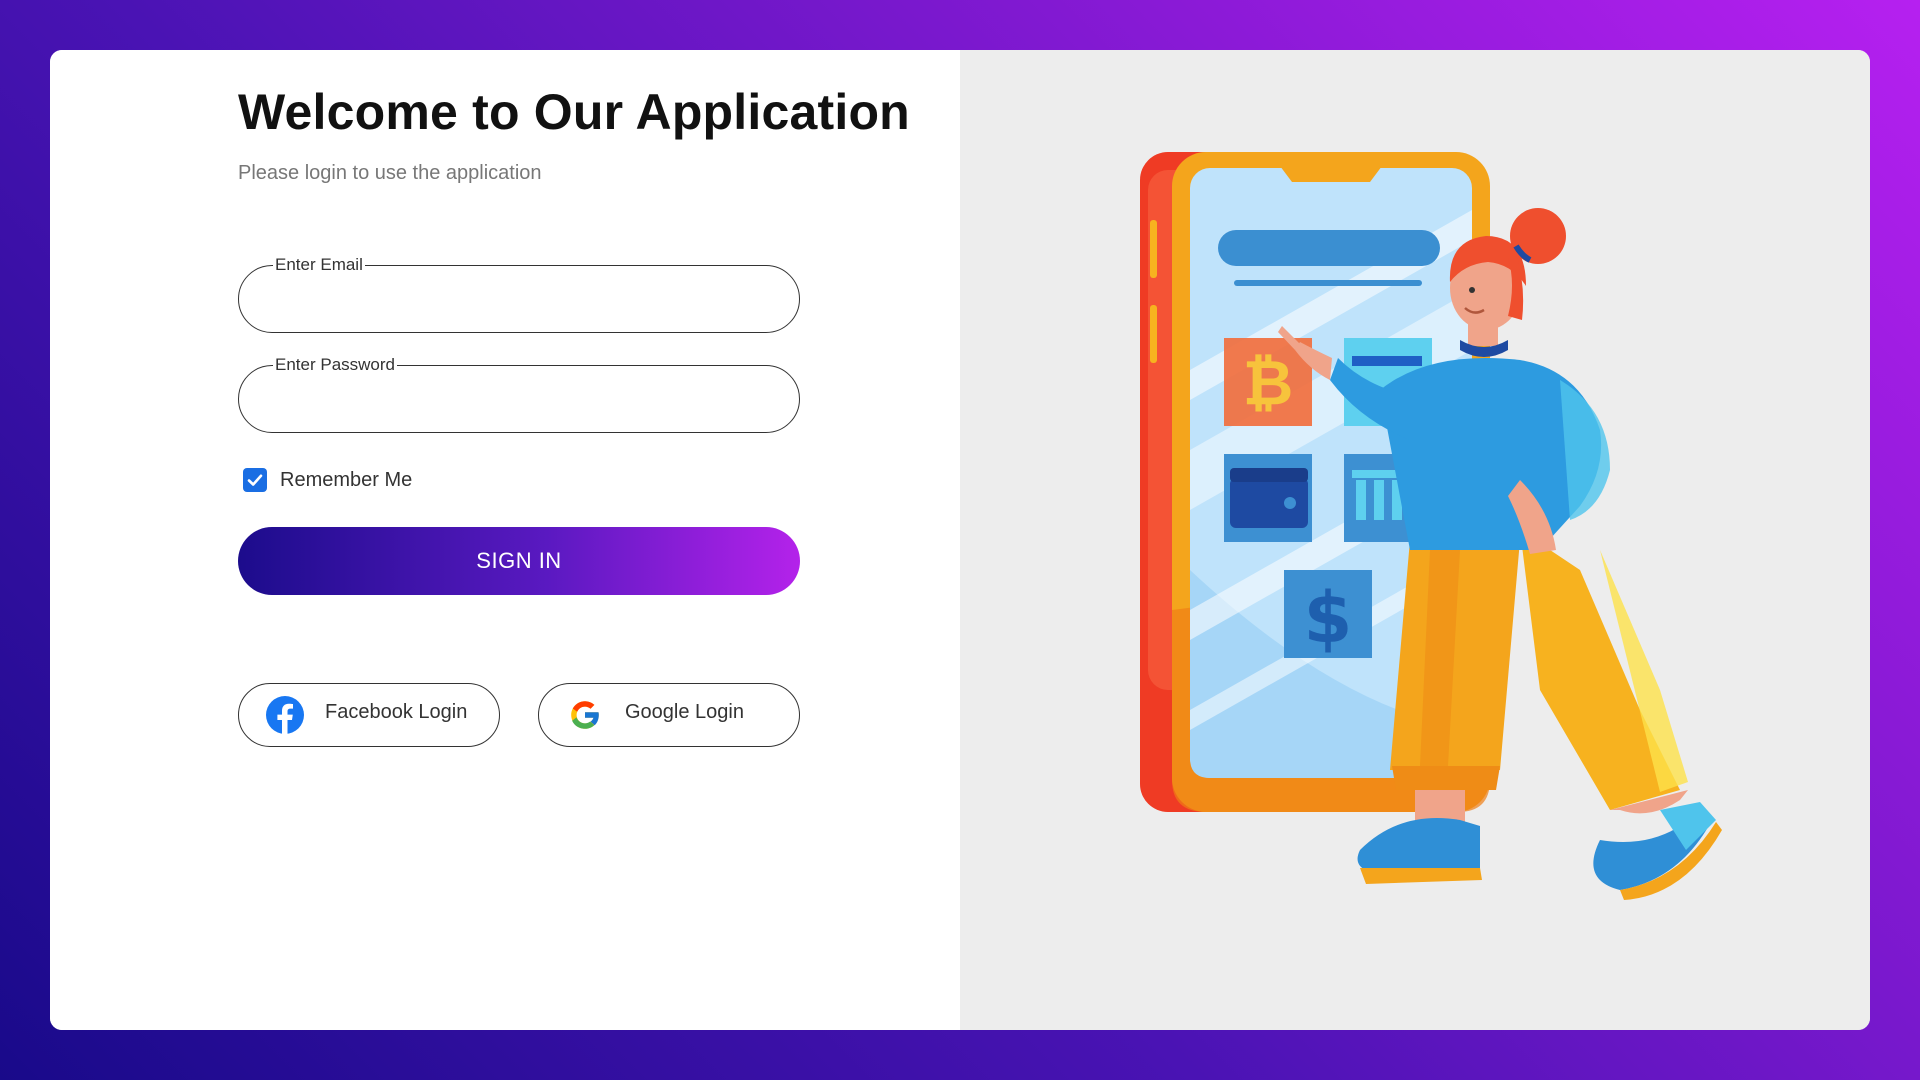 The height and width of the screenshot is (1080, 1920). What do you see at coordinates (346, 480) in the screenshot?
I see `remember-me-label: Remember Me` at bounding box center [346, 480].